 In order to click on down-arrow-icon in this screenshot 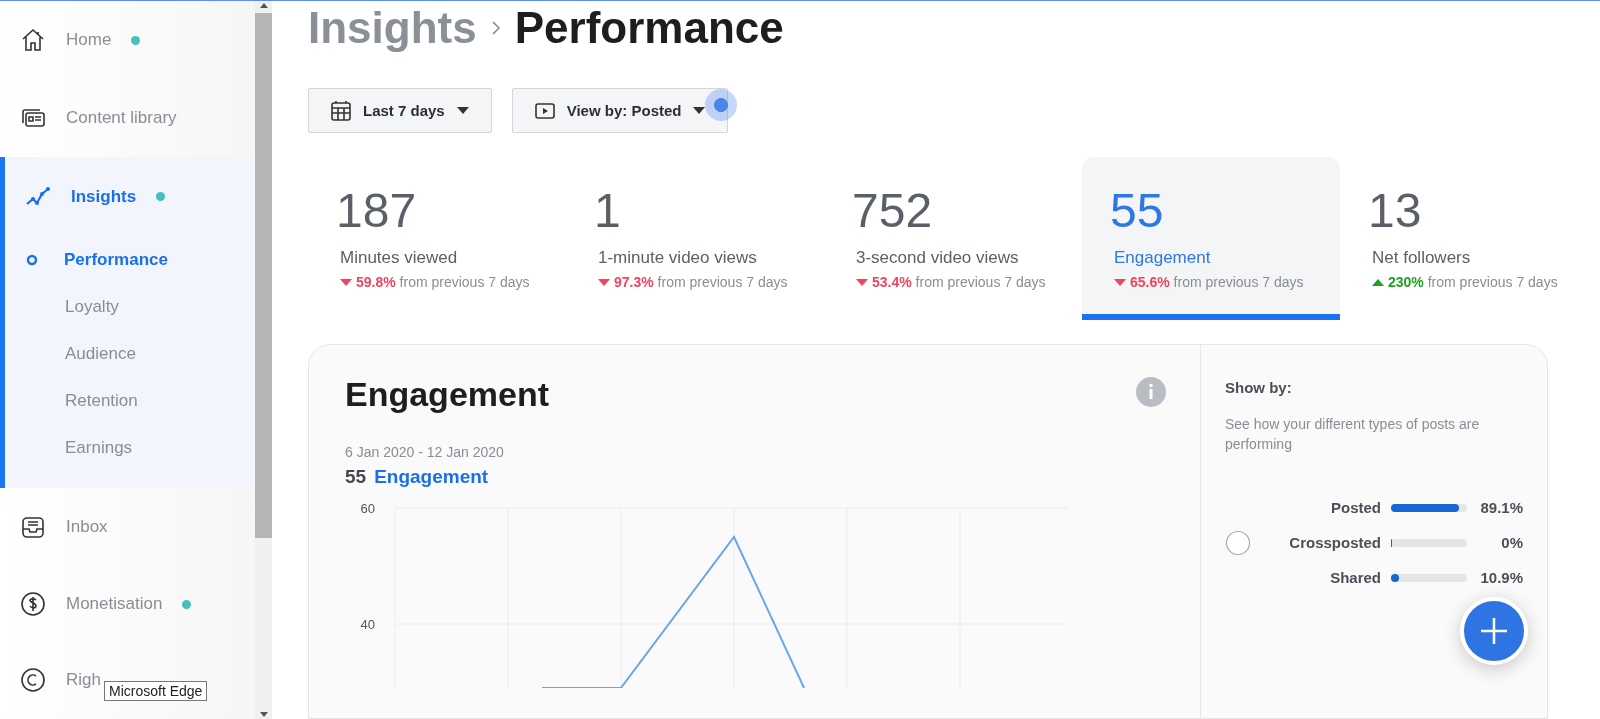, I will do `click(263, 715)`.